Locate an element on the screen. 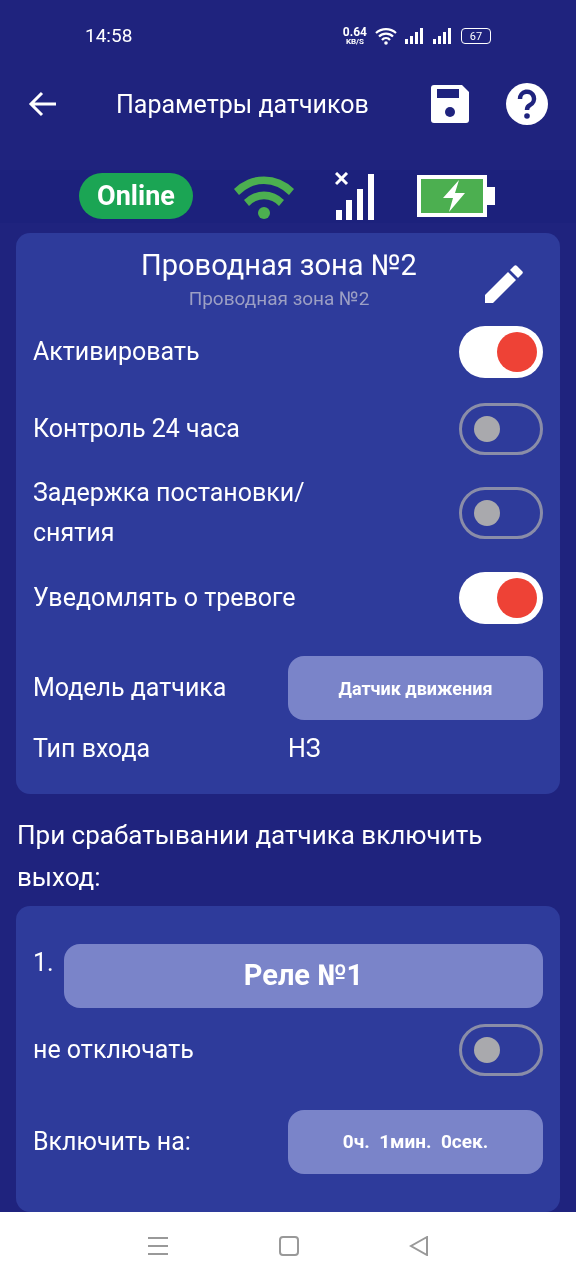 This screenshot has height=1280, width=576. network-speed: 0.64 is located at coordinates (354, 32).